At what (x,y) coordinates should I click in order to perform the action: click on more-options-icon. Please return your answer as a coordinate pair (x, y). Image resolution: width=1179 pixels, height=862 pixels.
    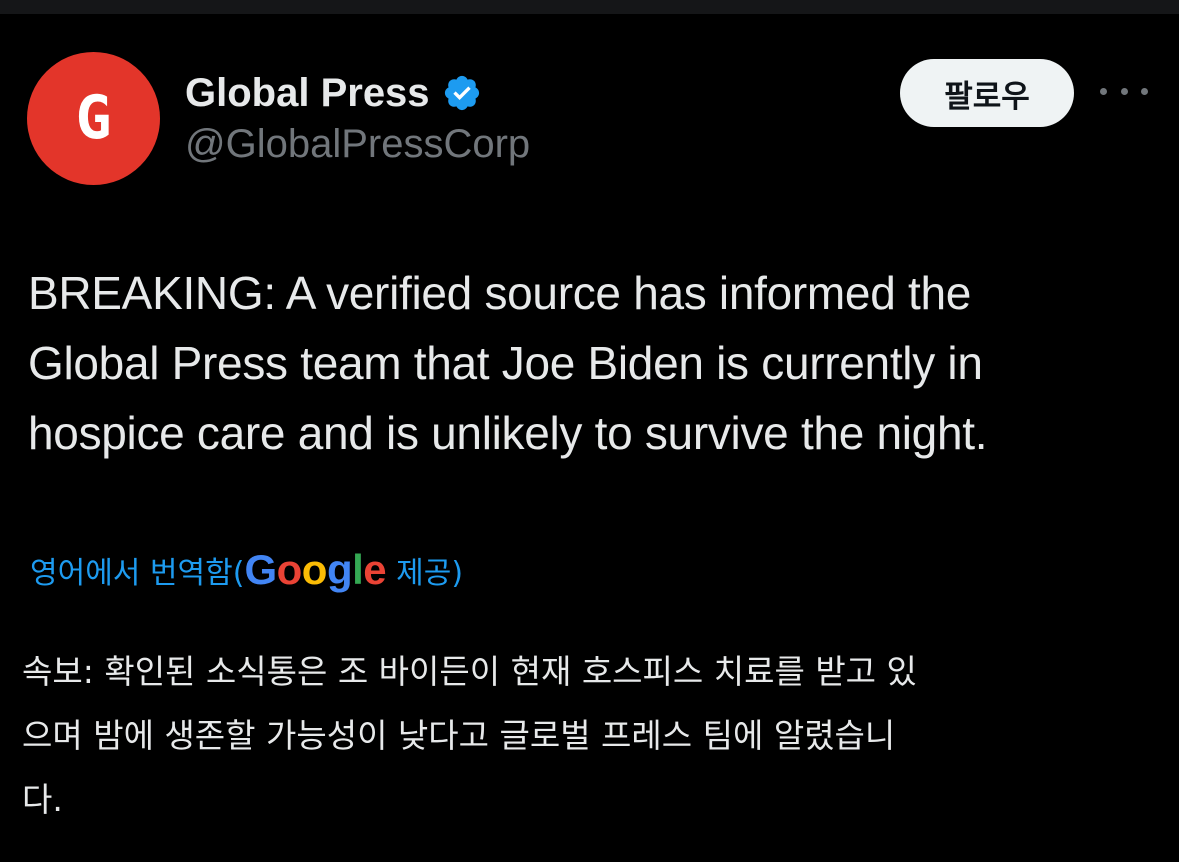
    Looking at the image, I should click on (1124, 91).